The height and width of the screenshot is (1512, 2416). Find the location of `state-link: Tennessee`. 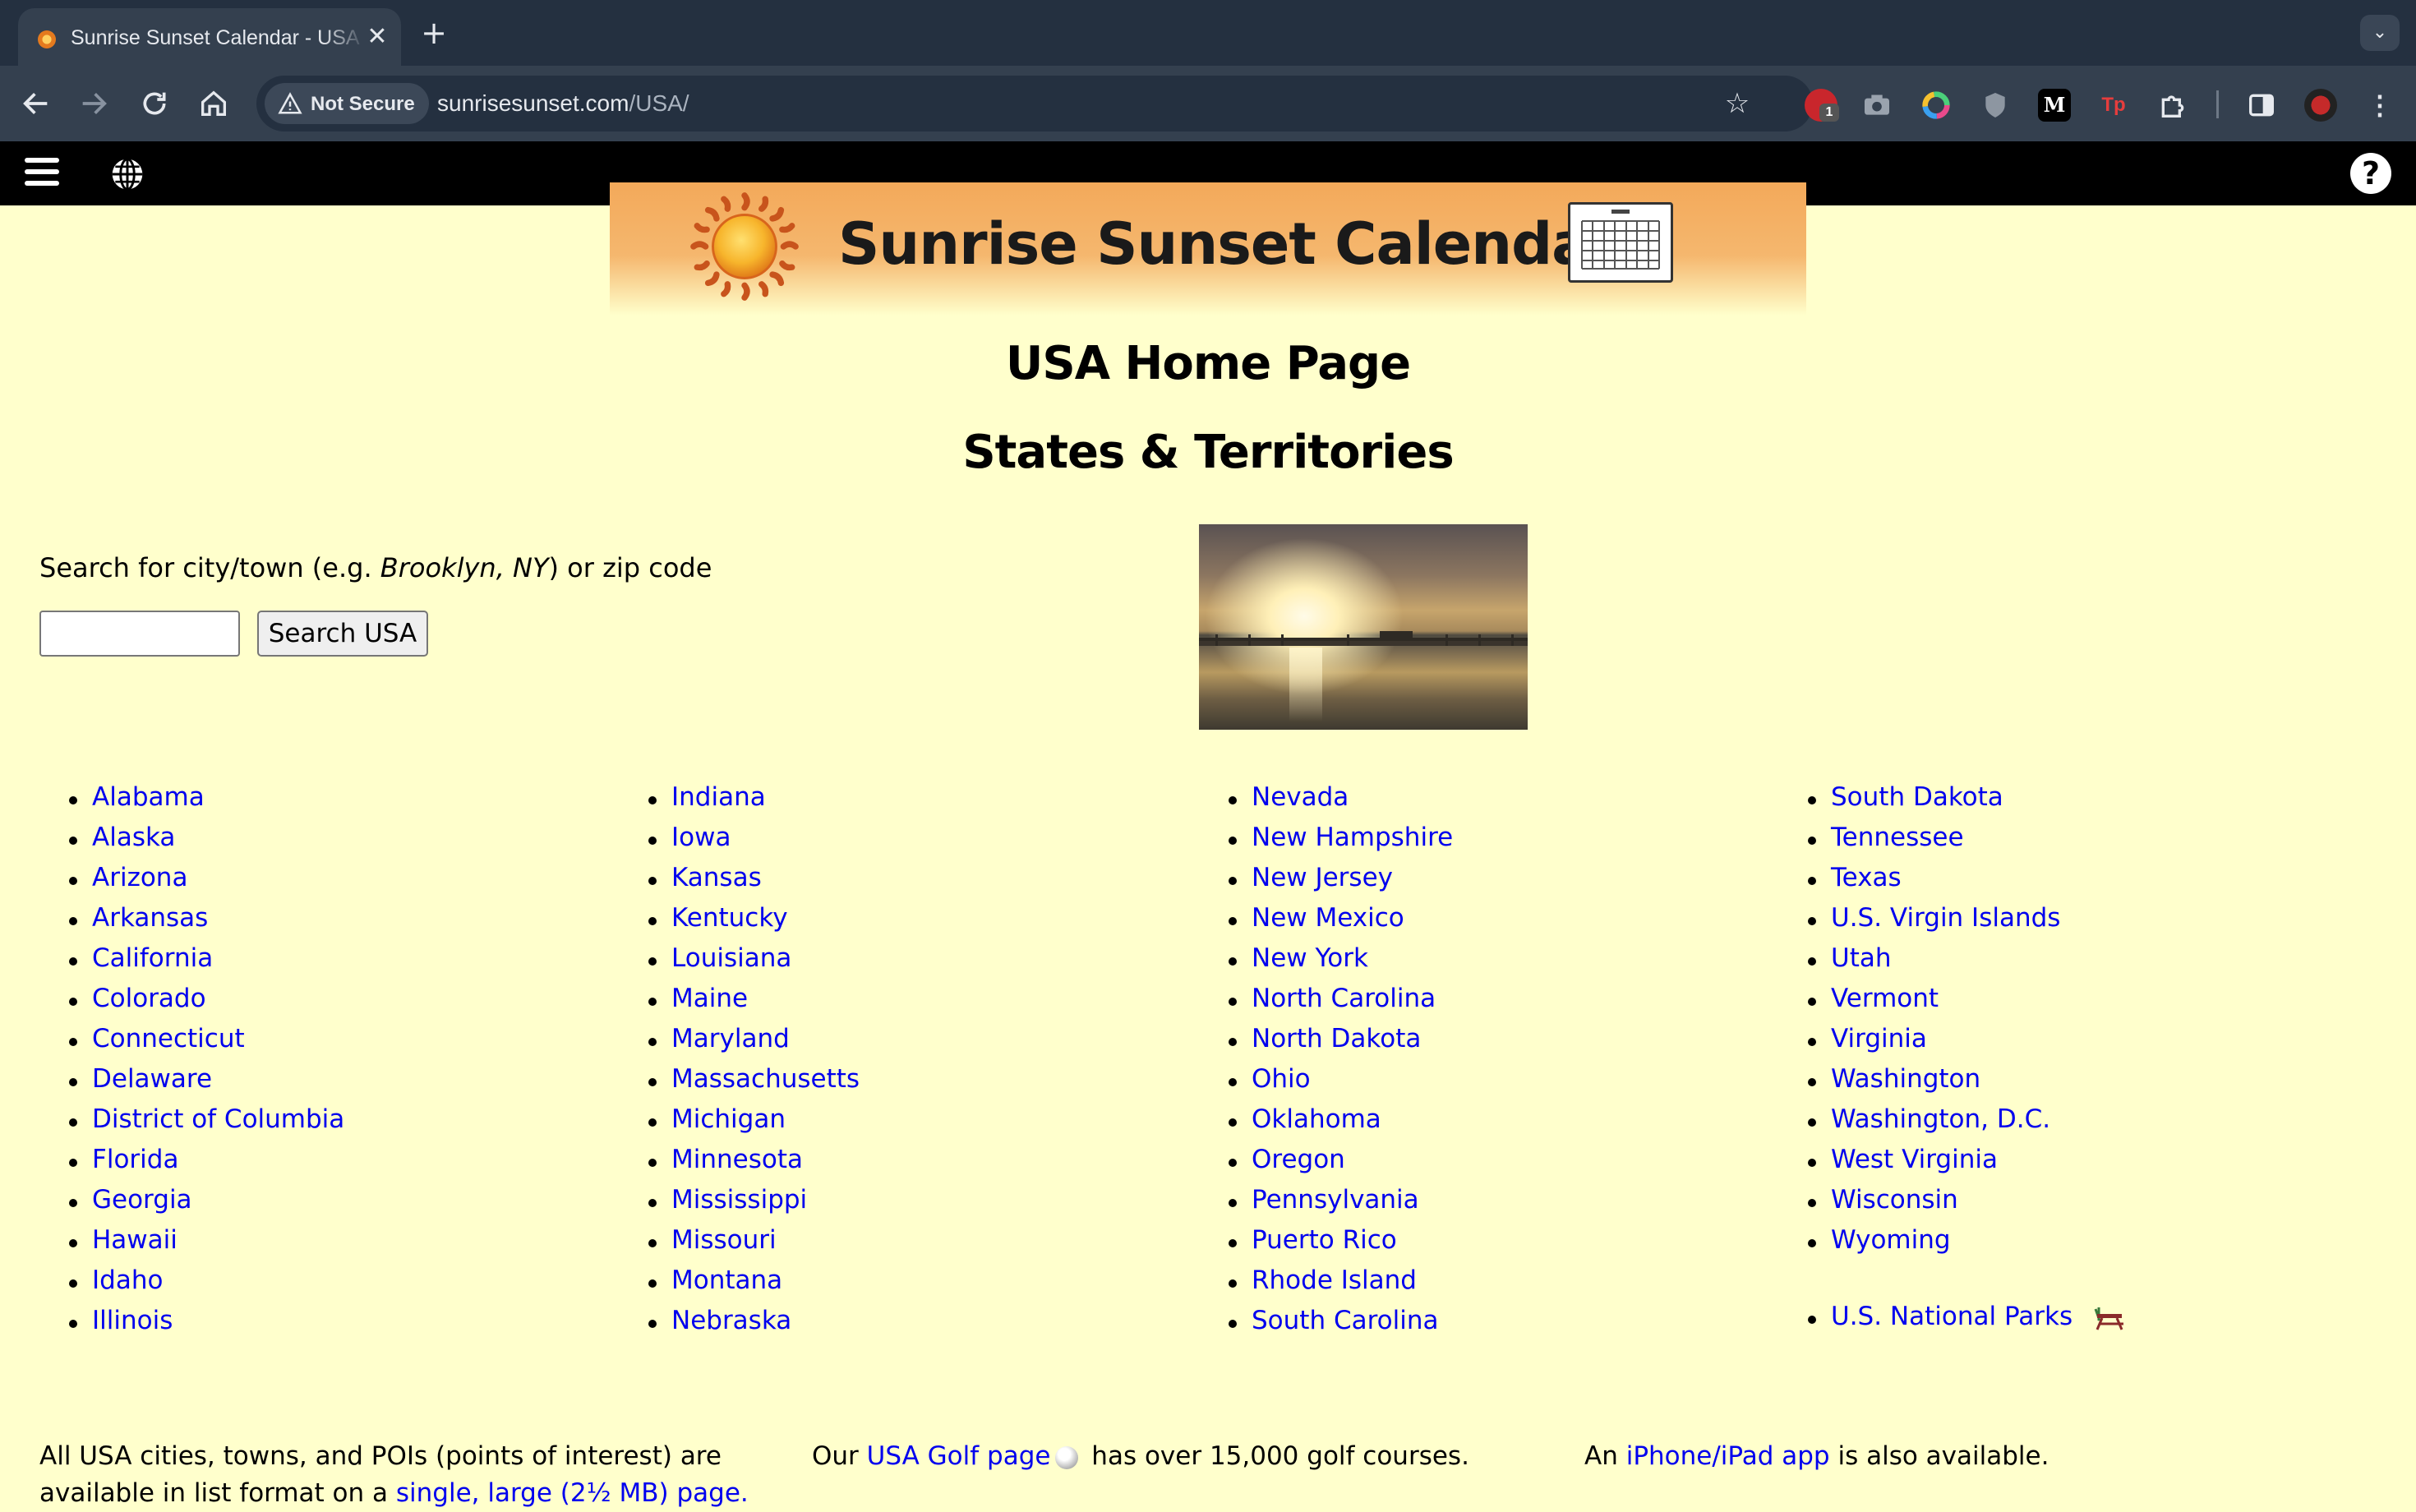

state-link: Tennessee is located at coordinates (1898, 837).